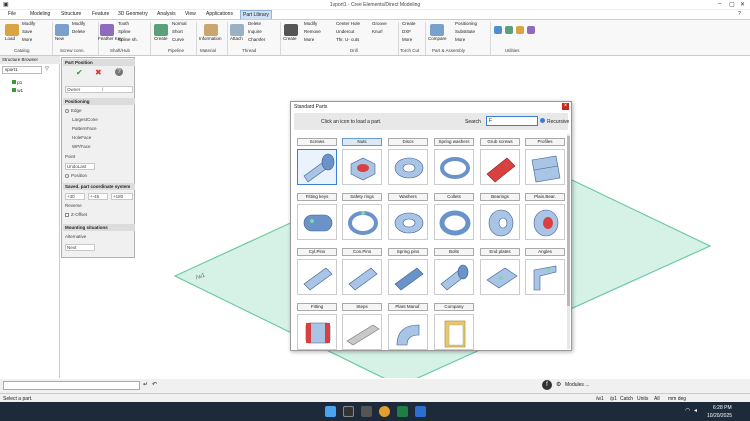 This screenshot has height=421, width=750. What do you see at coordinates (362, 167) in the screenshot?
I see `part-tile-nuts` at bounding box center [362, 167].